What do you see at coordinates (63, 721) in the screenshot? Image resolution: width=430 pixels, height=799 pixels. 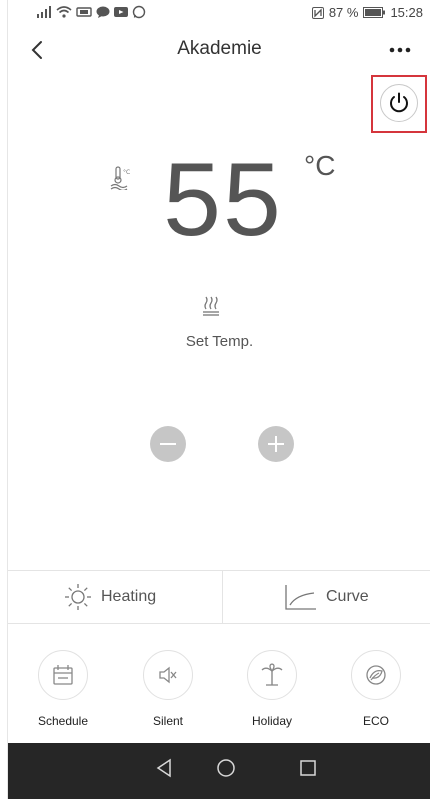 I see `schedule-label: Schedule` at bounding box center [63, 721].